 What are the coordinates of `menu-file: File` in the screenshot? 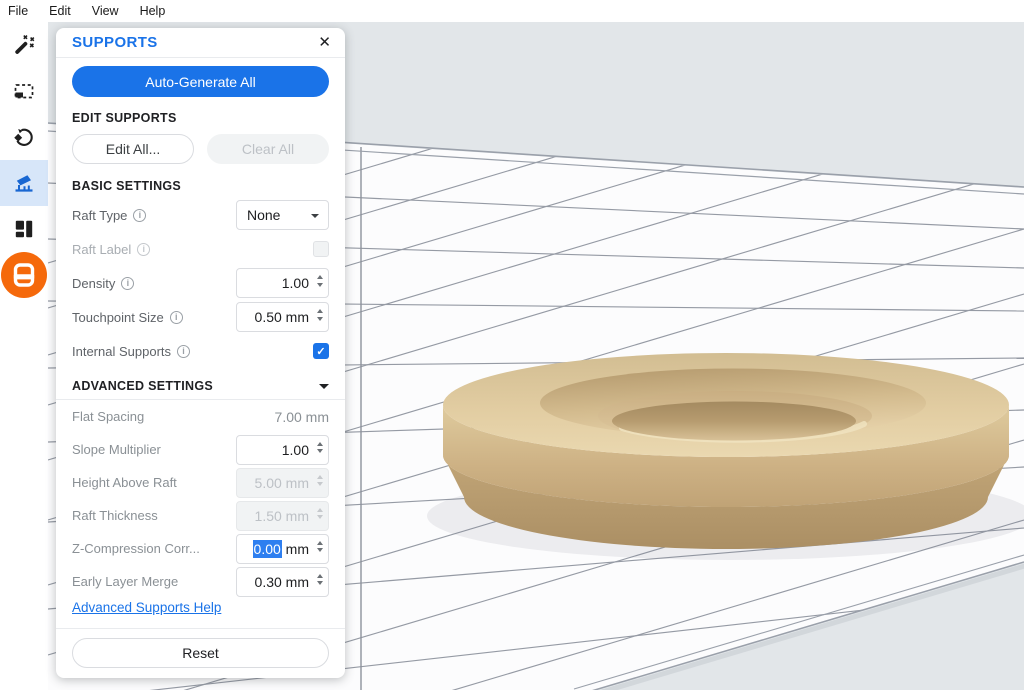 It's located at (23, 11).